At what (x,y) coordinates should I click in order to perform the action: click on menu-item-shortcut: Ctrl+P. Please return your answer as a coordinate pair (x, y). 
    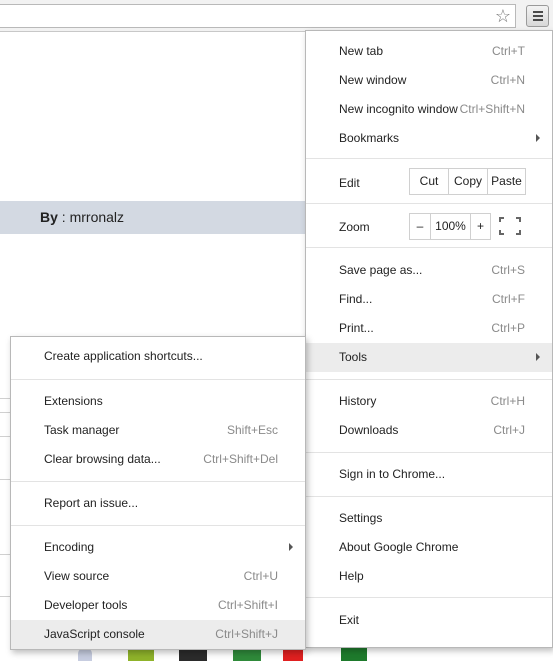
    Looking at the image, I should click on (508, 328).